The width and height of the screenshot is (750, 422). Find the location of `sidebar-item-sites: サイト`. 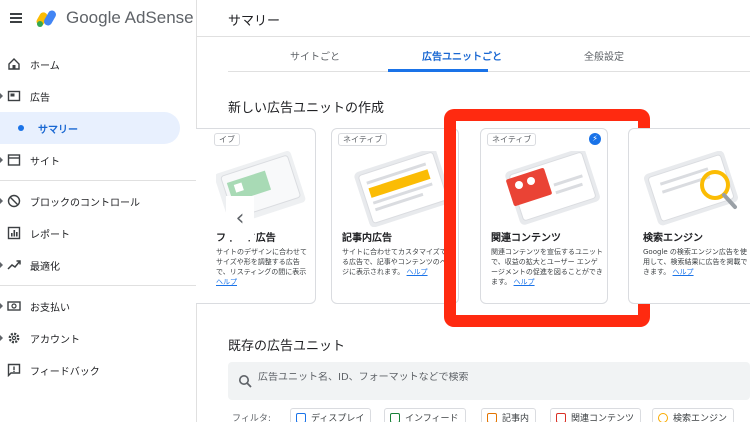

sidebar-item-sites: サイト is located at coordinates (98, 160).